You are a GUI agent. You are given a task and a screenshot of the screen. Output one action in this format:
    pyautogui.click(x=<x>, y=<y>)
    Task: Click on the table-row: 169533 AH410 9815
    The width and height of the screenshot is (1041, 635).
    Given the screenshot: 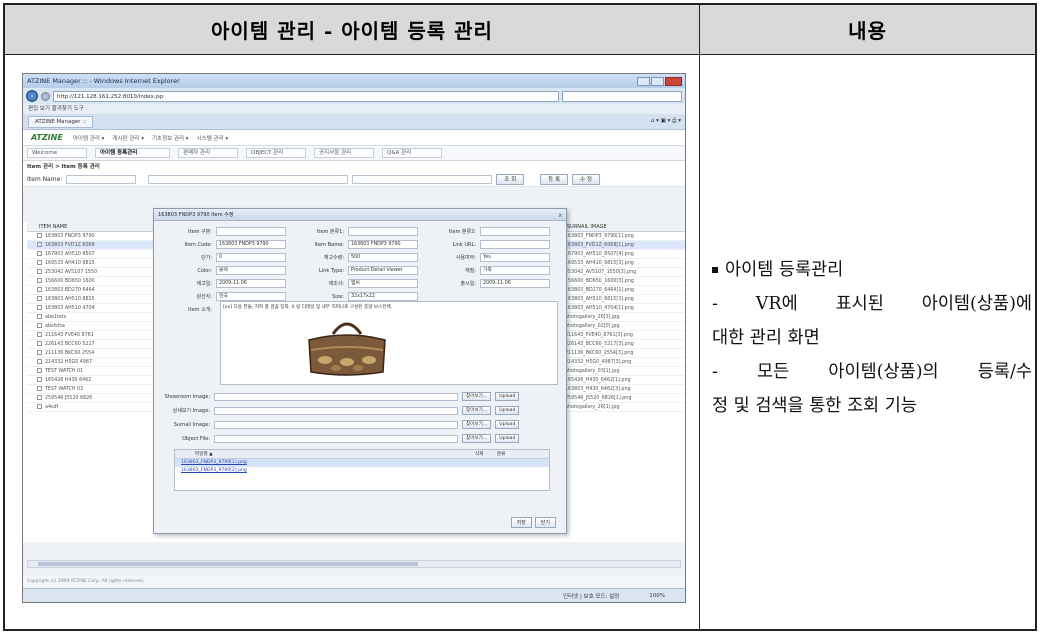 What is the action you would take?
    pyautogui.click(x=92, y=263)
    